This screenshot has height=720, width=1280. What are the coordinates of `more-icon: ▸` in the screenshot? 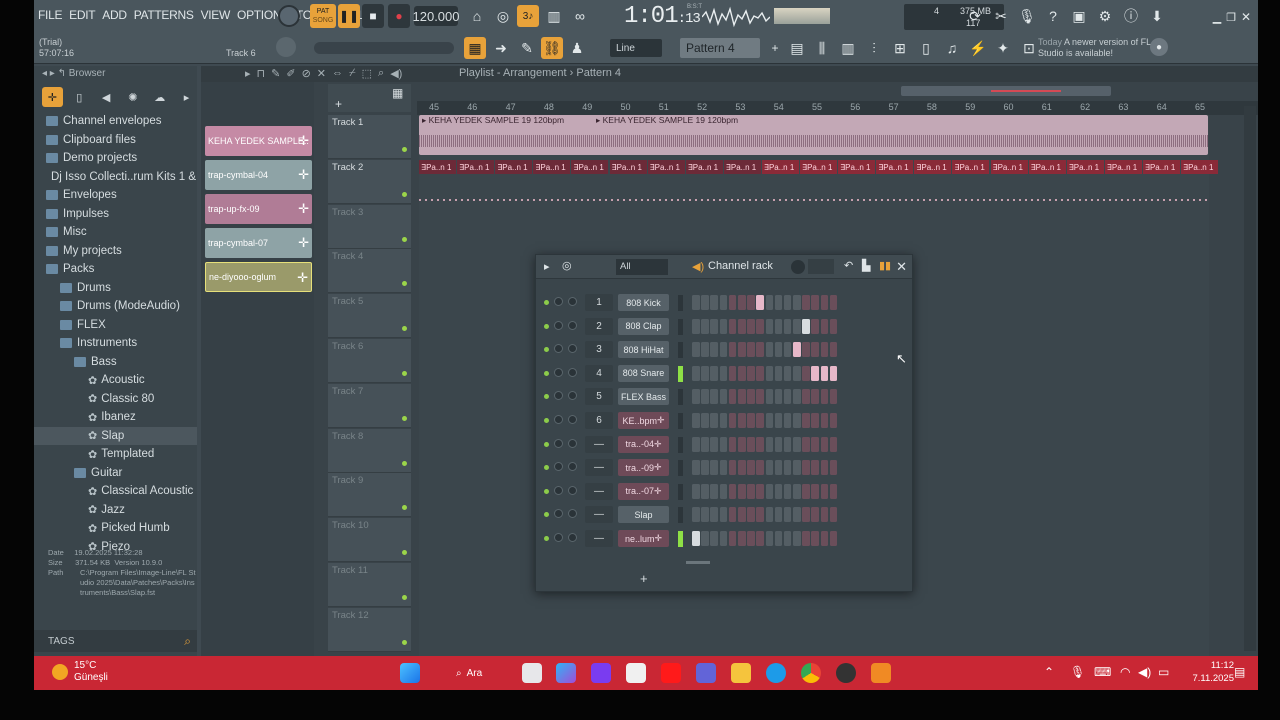 It's located at (186, 97).